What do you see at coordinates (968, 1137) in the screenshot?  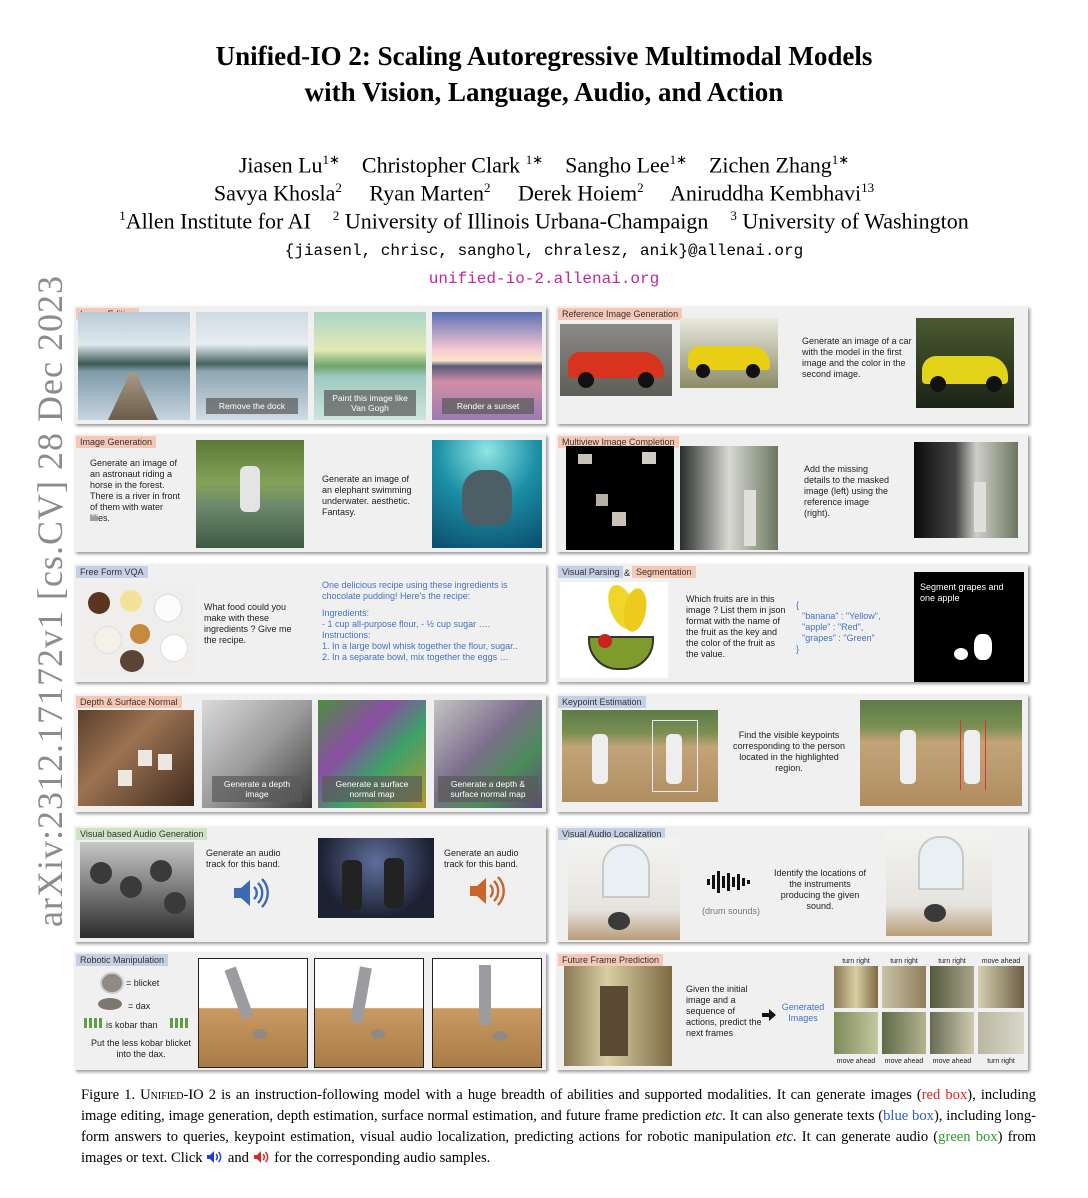 I see `green-box-text: green box` at bounding box center [968, 1137].